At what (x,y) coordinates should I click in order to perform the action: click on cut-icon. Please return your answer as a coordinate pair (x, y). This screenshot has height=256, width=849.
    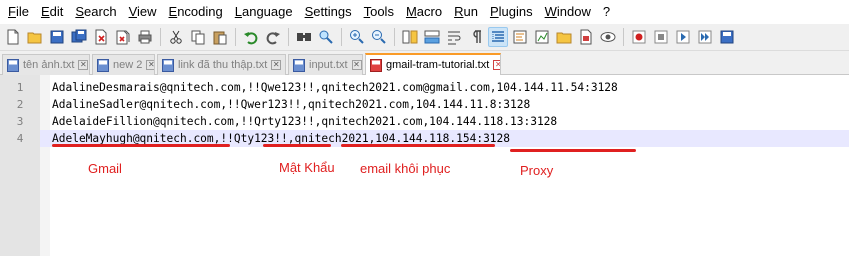
    Looking at the image, I should click on (176, 37).